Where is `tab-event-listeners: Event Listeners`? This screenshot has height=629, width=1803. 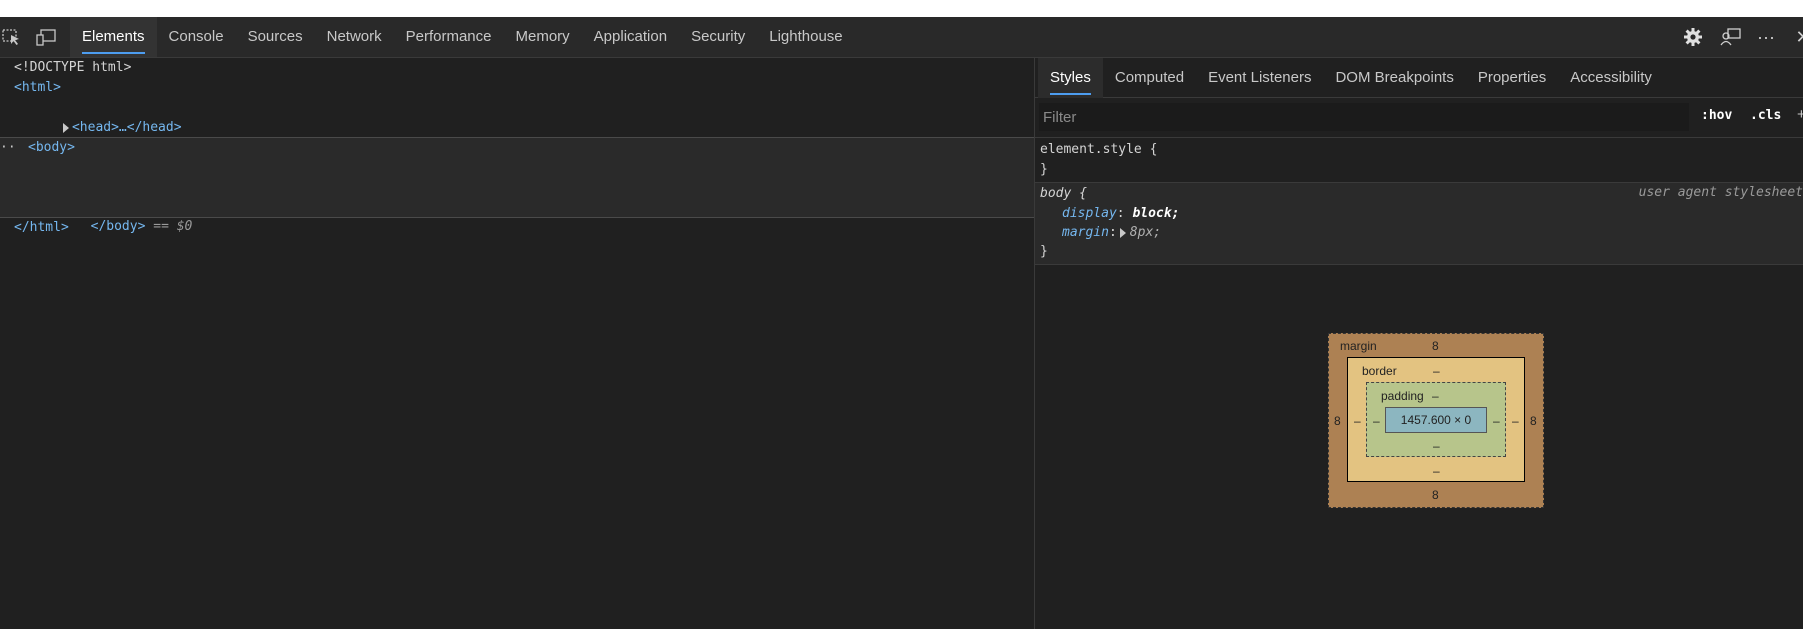
tab-event-listeners: Event Listeners is located at coordinates (1259, 78).